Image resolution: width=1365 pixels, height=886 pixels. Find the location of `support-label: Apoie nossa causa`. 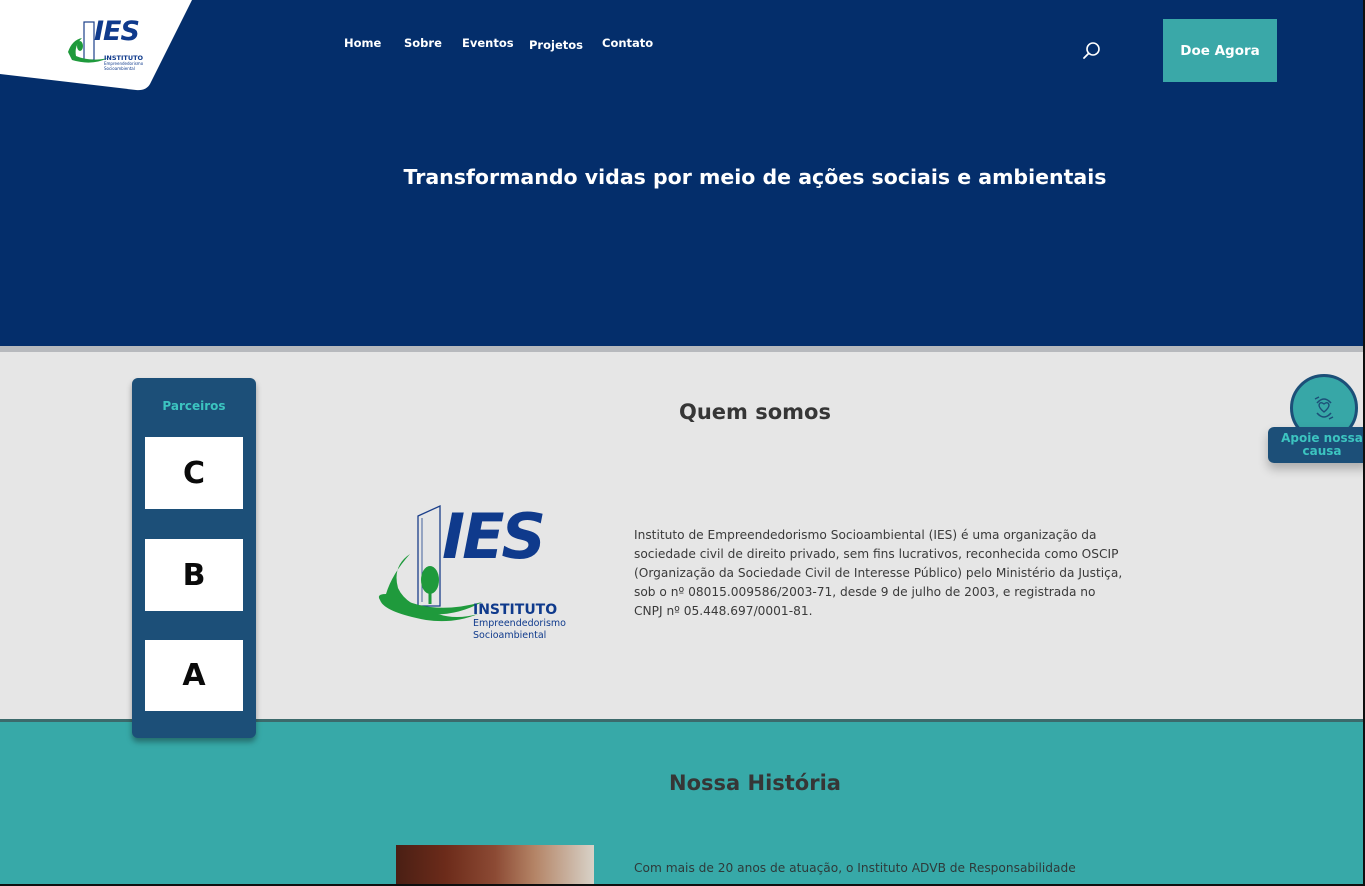

support-label: Apoie nossa causa is located at coordinates (1315, 445).